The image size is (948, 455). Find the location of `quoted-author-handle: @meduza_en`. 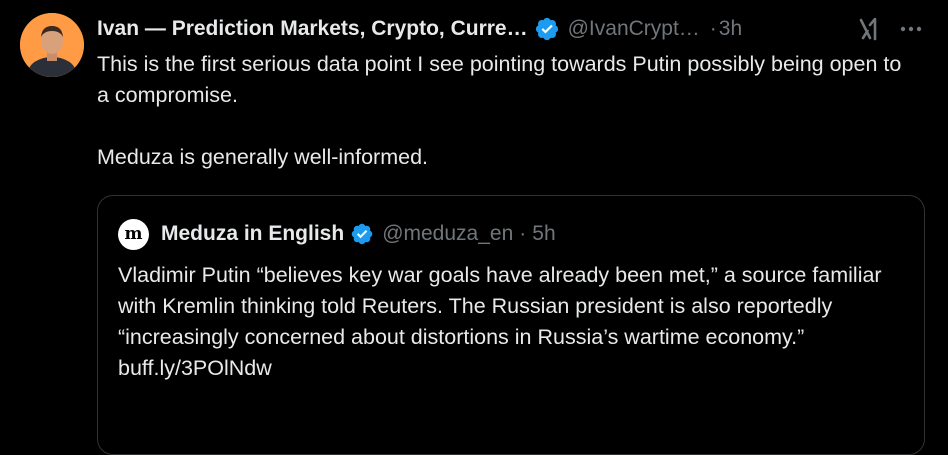

quoted-author-handle: @meduza_en is located at coordinates (447, 234).